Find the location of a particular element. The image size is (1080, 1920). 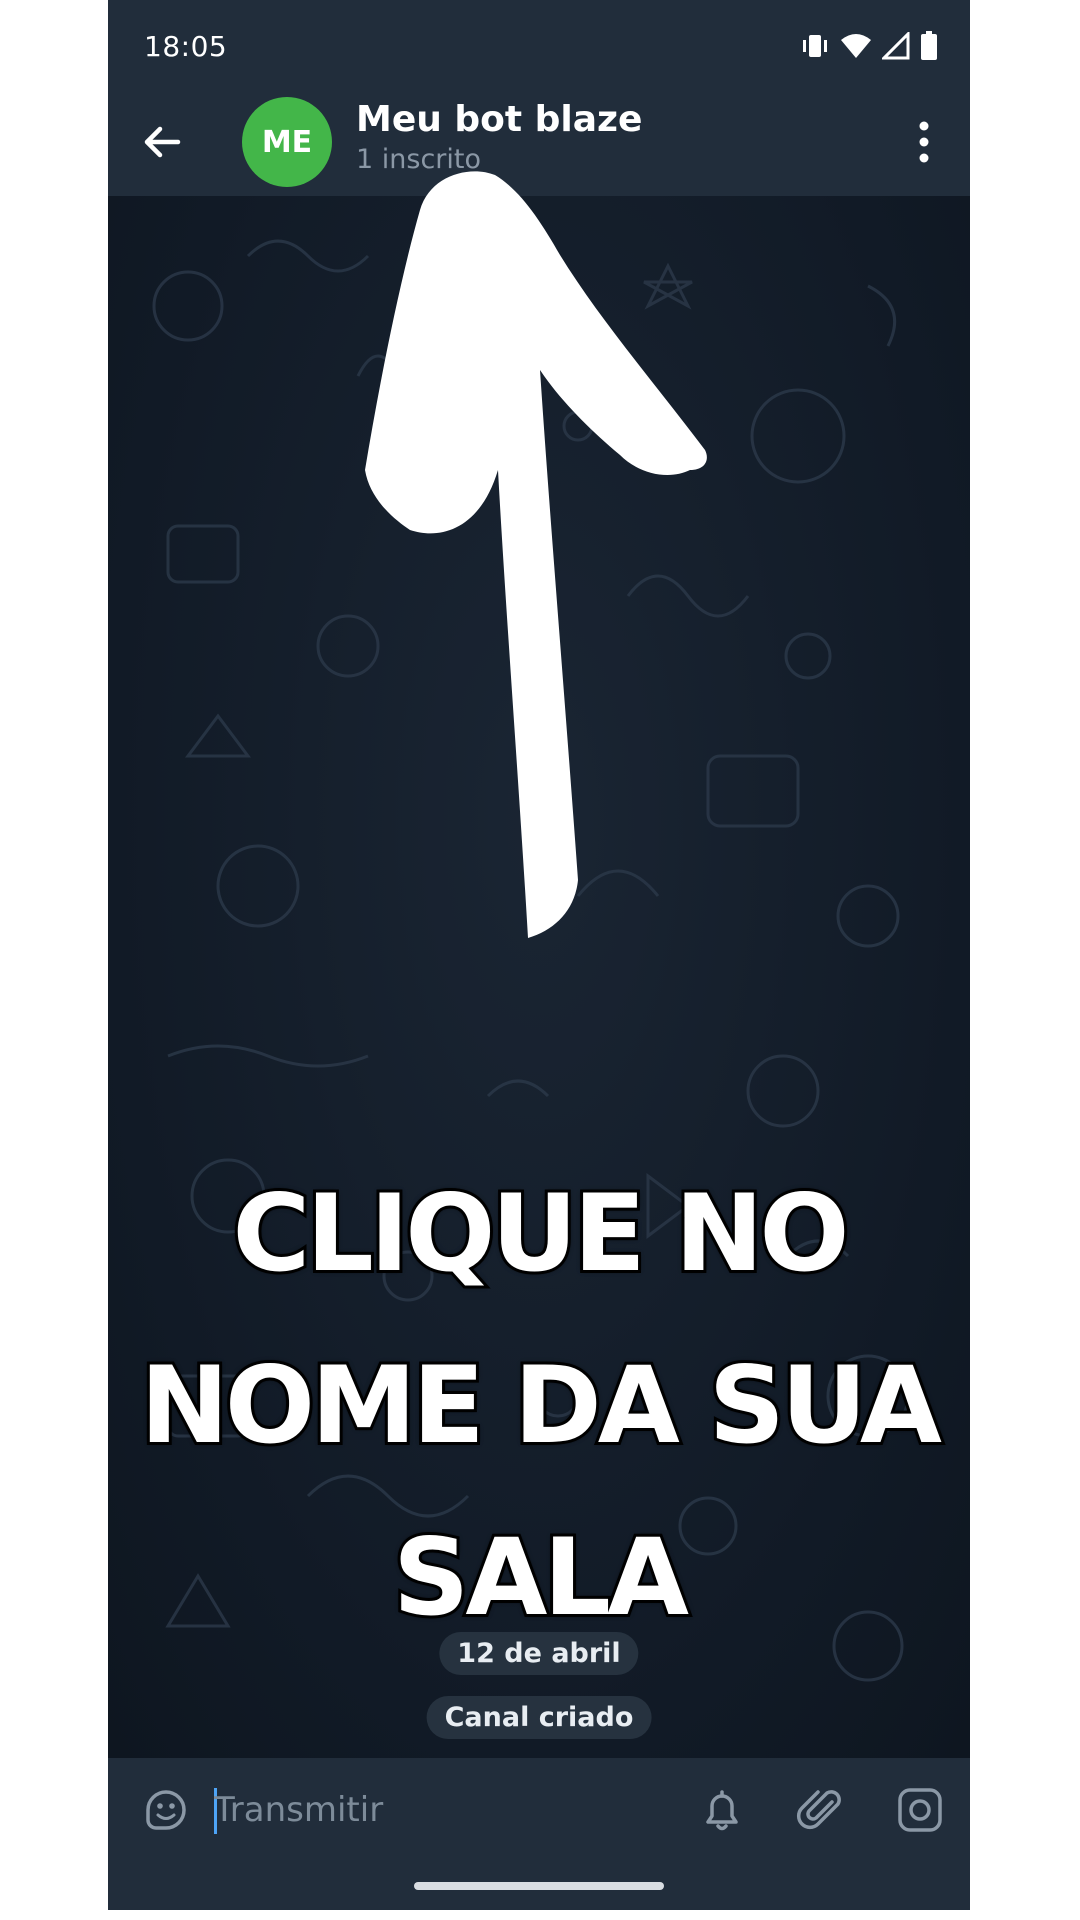

signal-icon is located at coordinates (896, 46).